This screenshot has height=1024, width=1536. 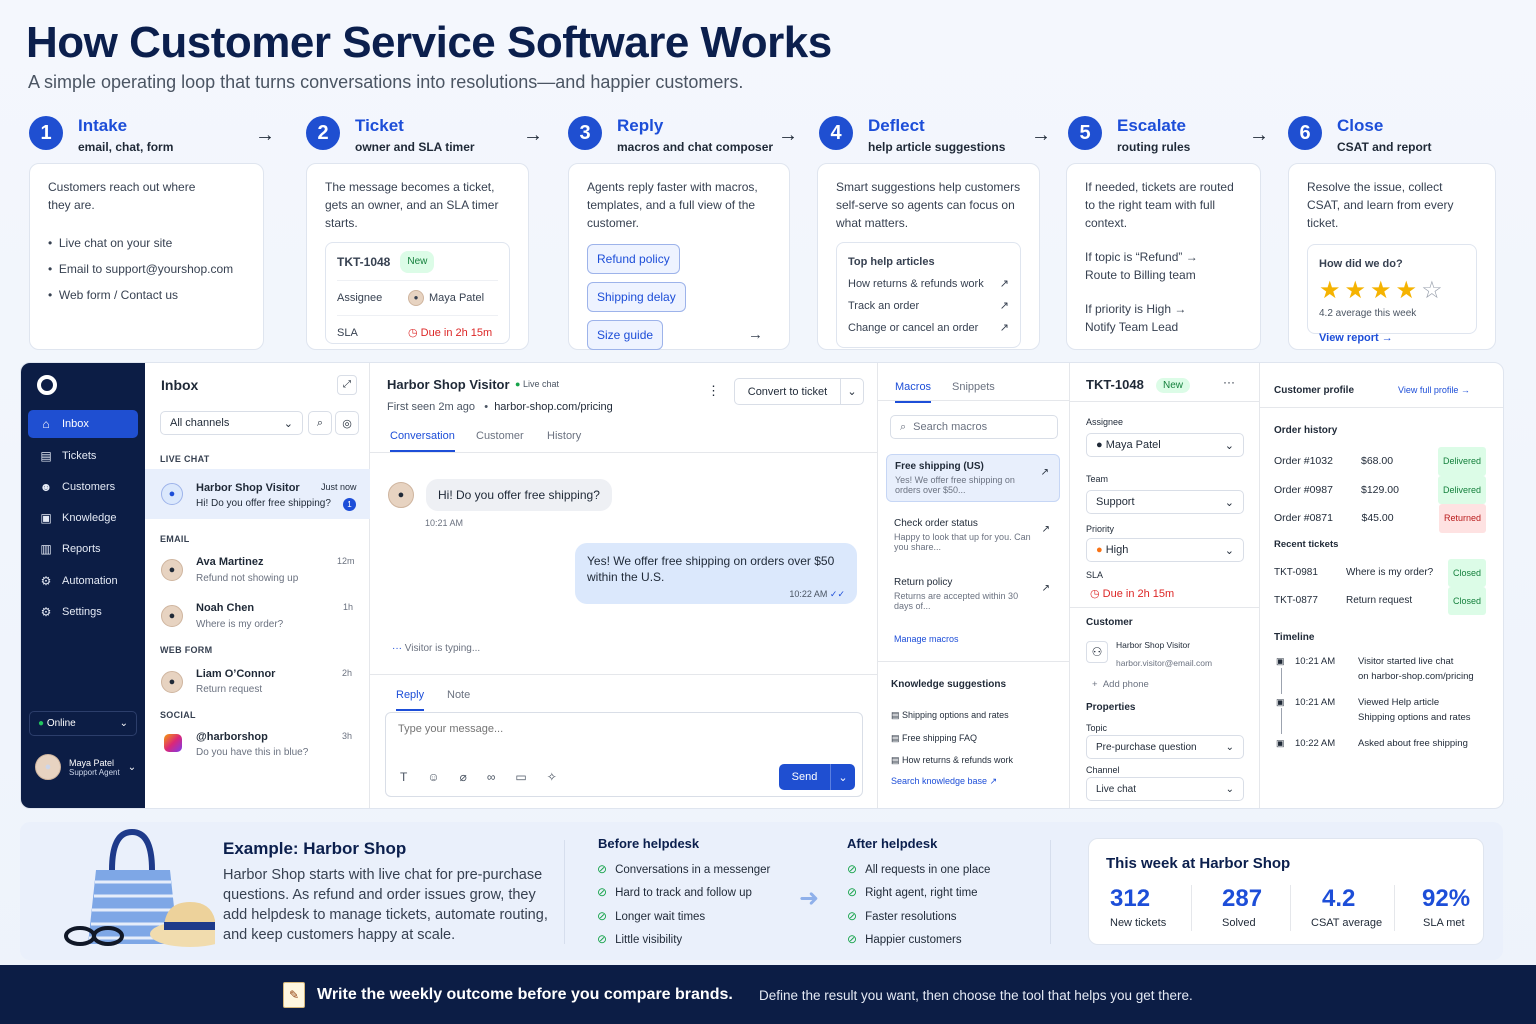 I want to click on ticket-subject: Where is my order?, so click(x=1389, y=572).